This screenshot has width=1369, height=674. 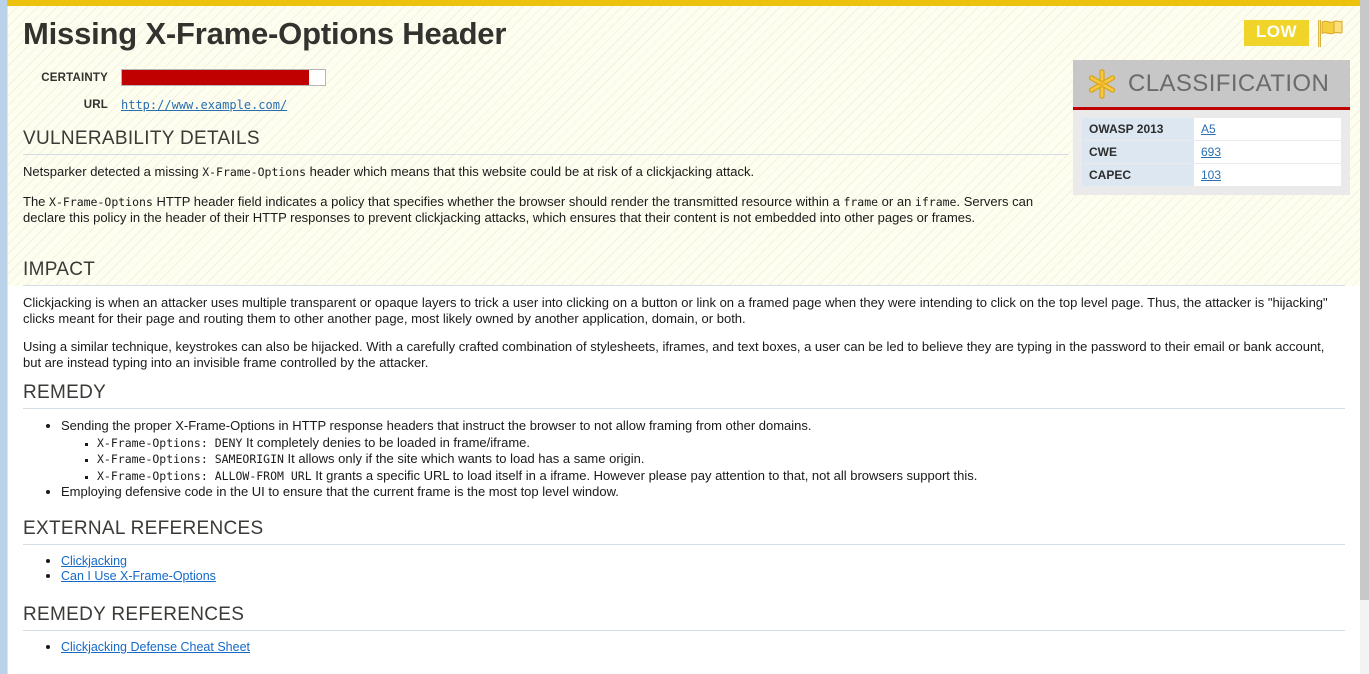 I want to click on left-edge-rail, so click(x=4, y=337).